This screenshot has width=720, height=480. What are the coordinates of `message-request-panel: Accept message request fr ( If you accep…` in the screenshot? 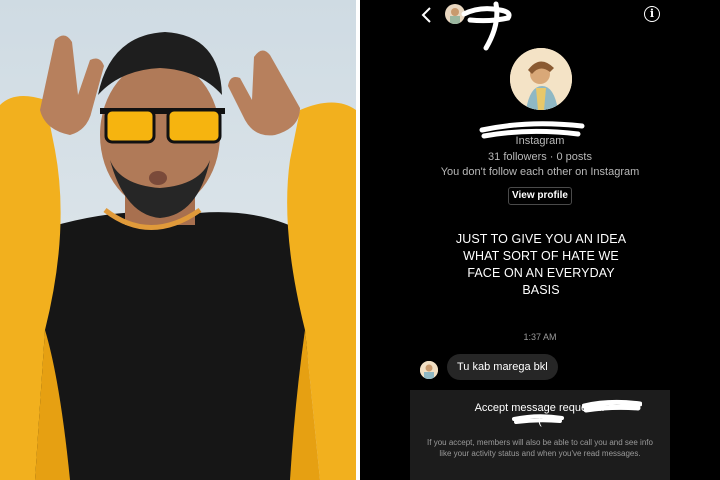 It's located at (540, 435).